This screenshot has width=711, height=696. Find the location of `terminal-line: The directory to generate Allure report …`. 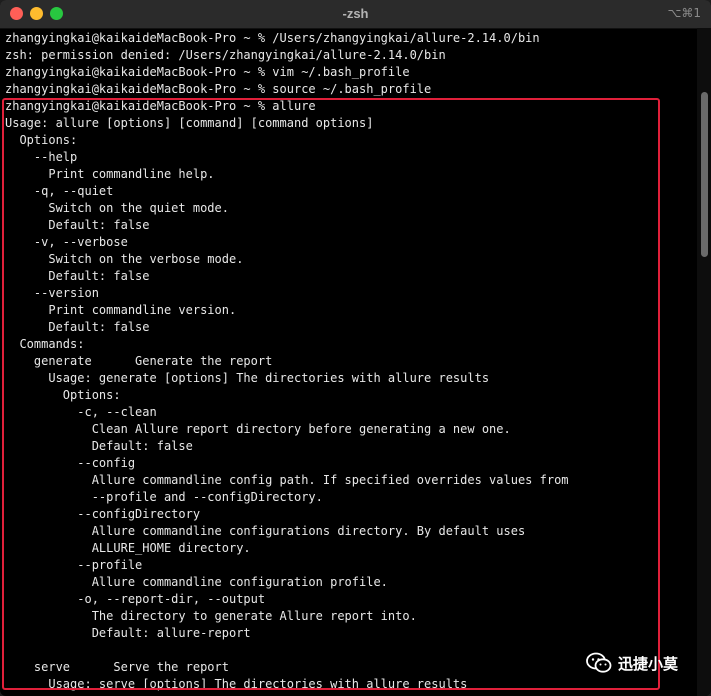

terminal-line: The directory to generate Allure report … is located at coordinates (211, 616).